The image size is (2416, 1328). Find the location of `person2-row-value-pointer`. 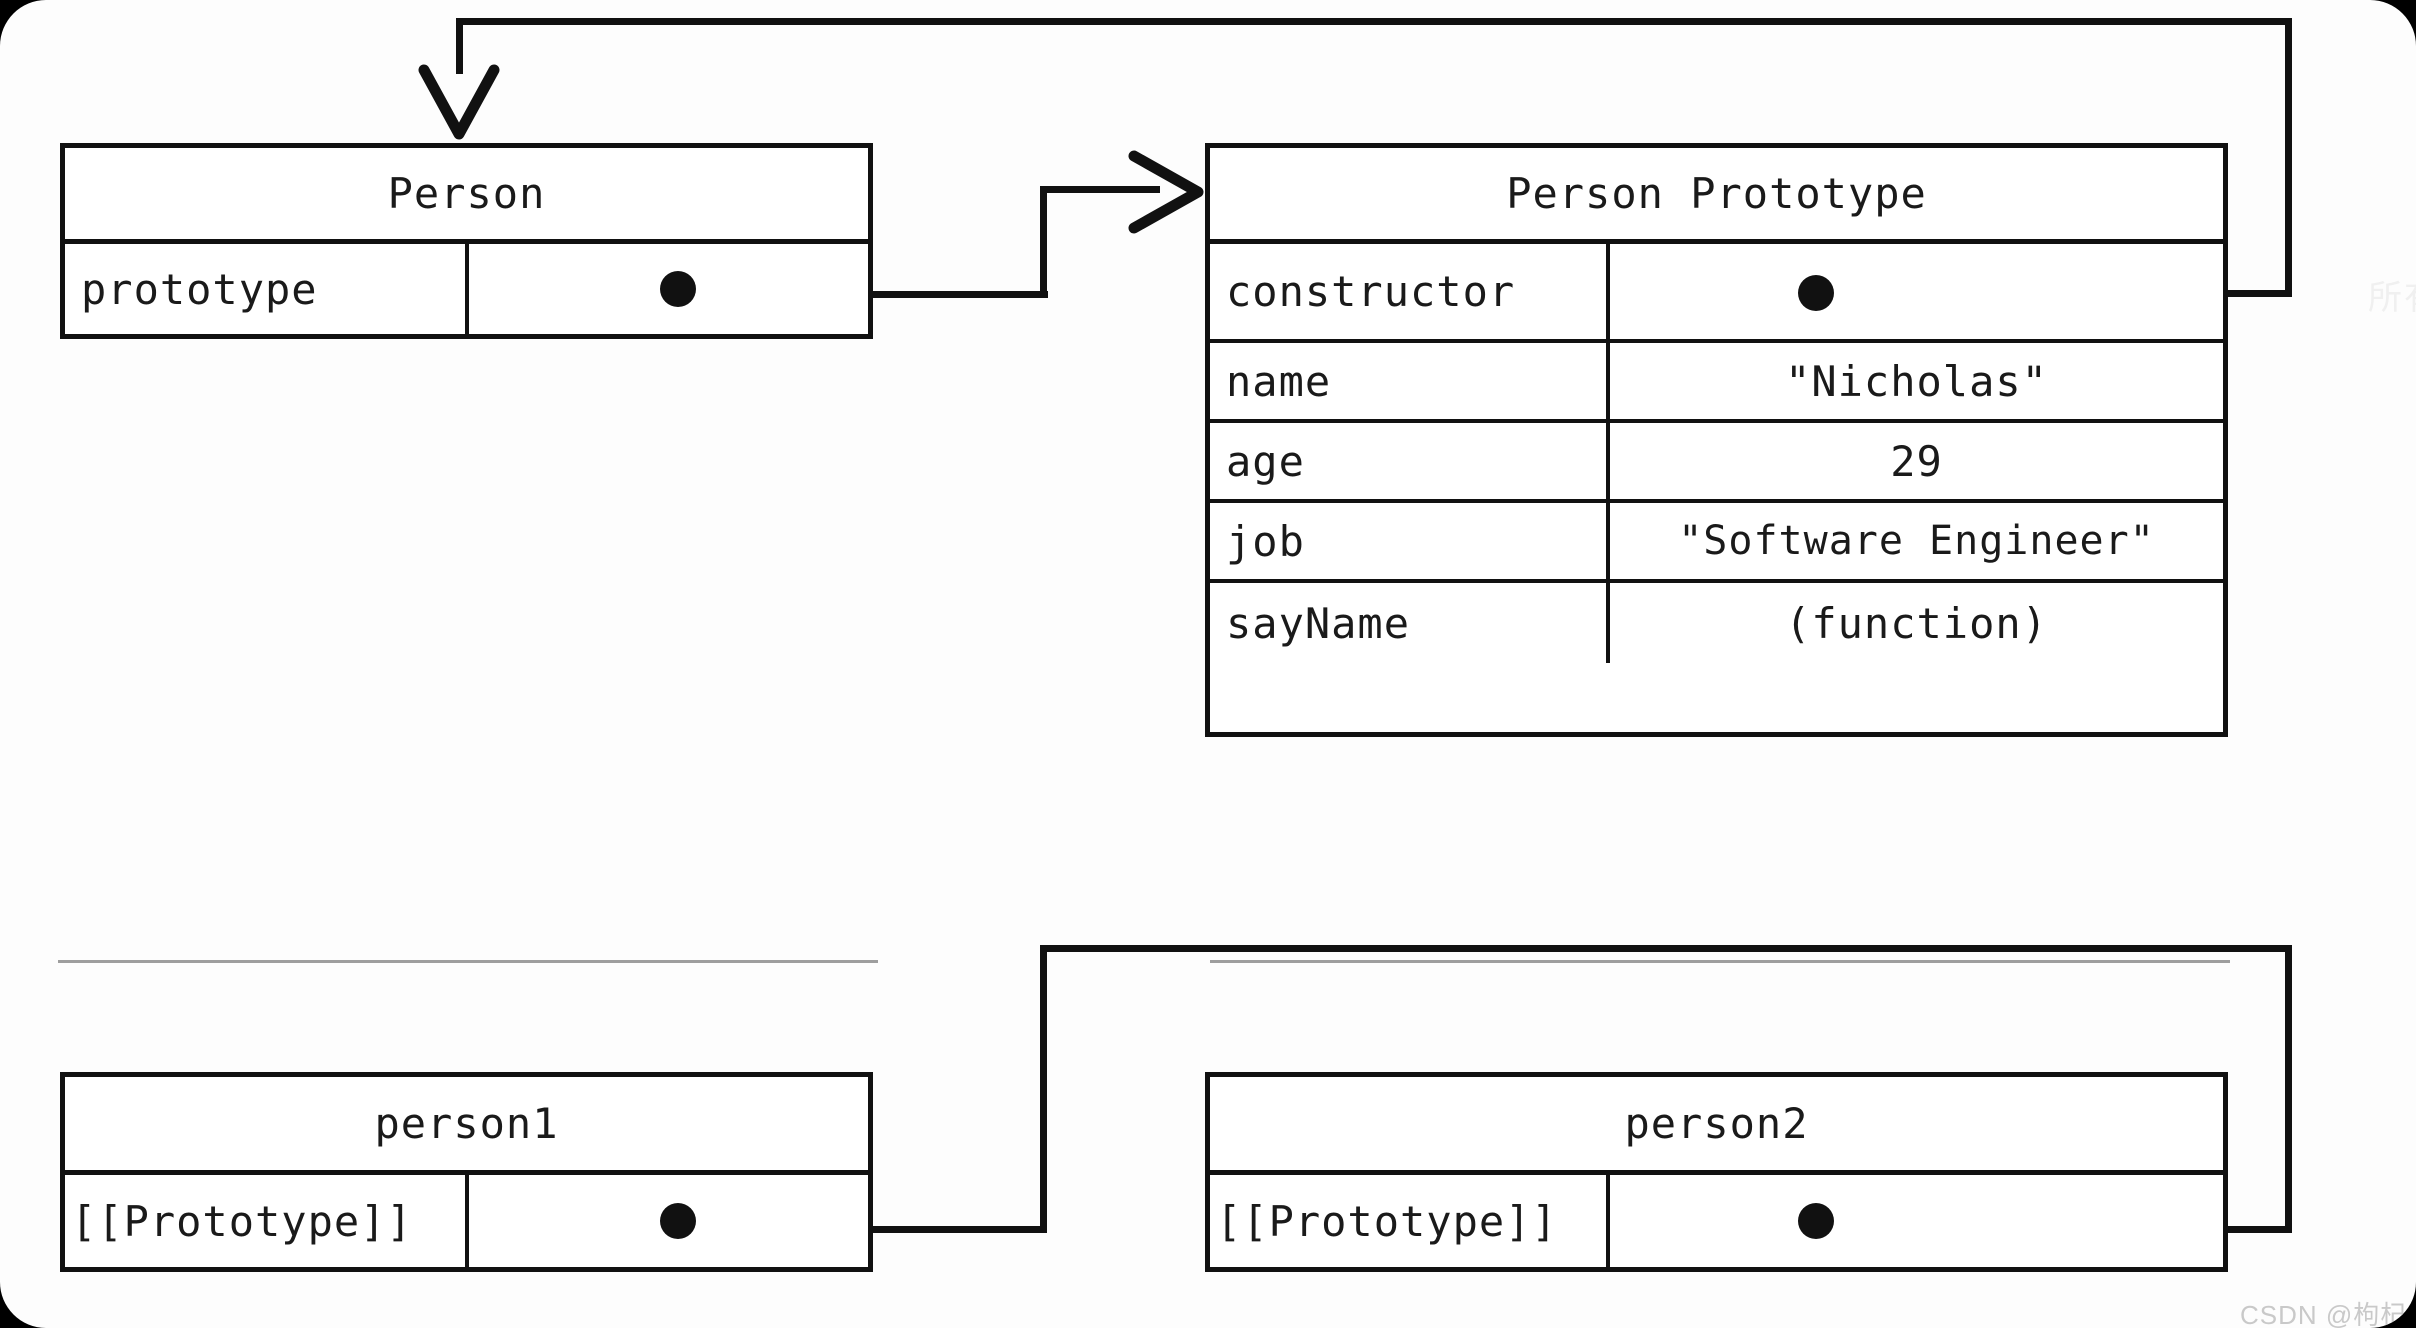

person2-row-value-pointer is located at coordinates (1916, 1221).